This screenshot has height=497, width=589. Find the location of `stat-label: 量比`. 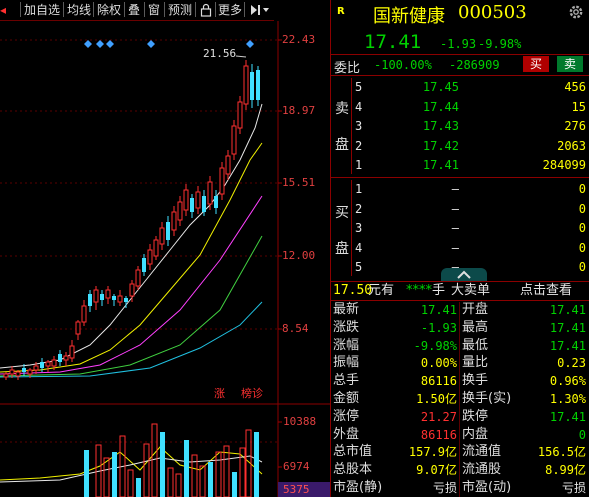

stat-label: 量比 is located at coordinates (475, 363).